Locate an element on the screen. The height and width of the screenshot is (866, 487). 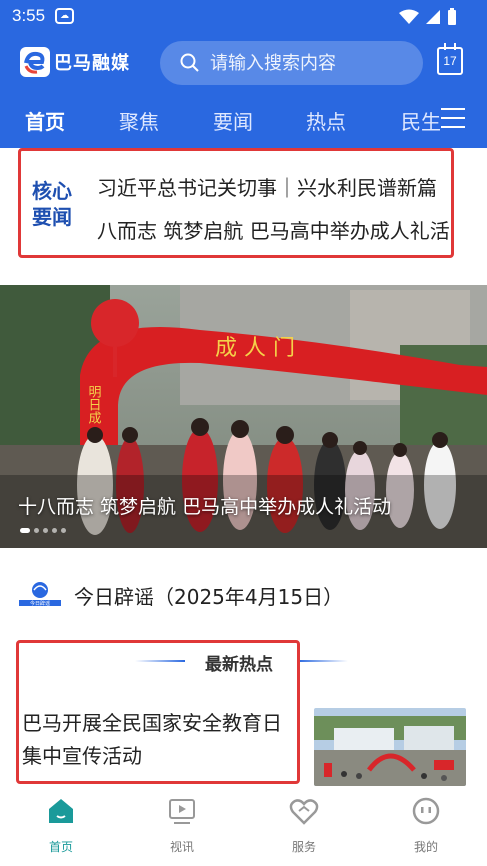
divider-right is located at coordinates (323, 661).